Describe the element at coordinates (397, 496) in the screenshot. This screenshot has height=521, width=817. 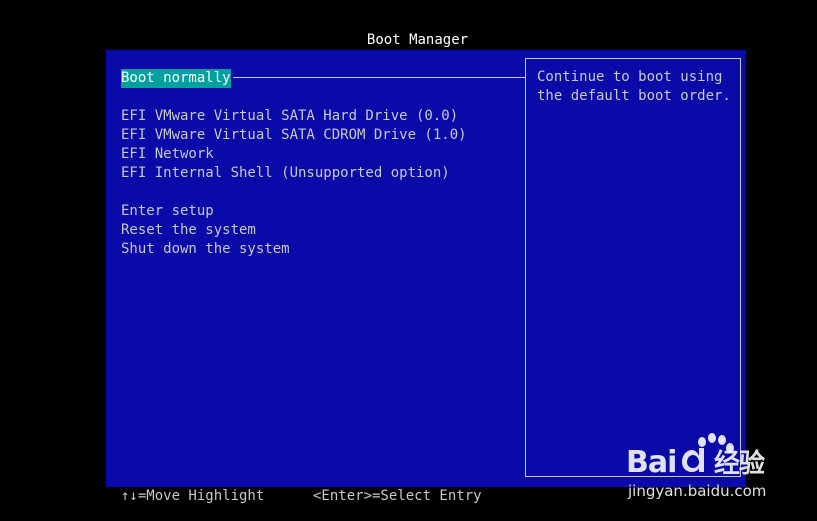
I see `footer-select-hint: <Enter>=Select Entry` at that location.